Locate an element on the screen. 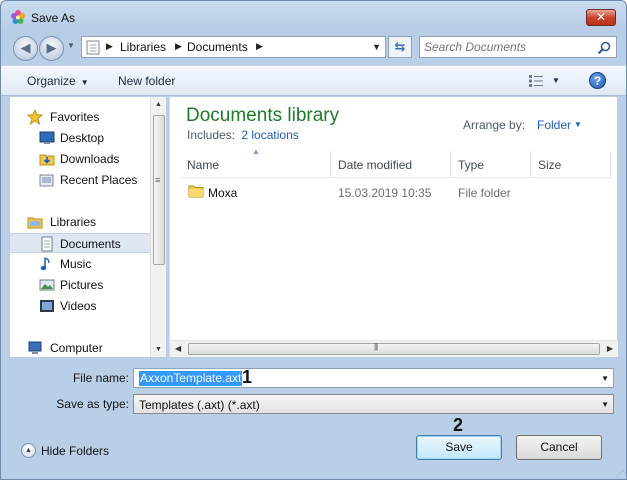  save-as-type-value: Templates (.axt) (*.axt) is located at coordinates (199, 405).